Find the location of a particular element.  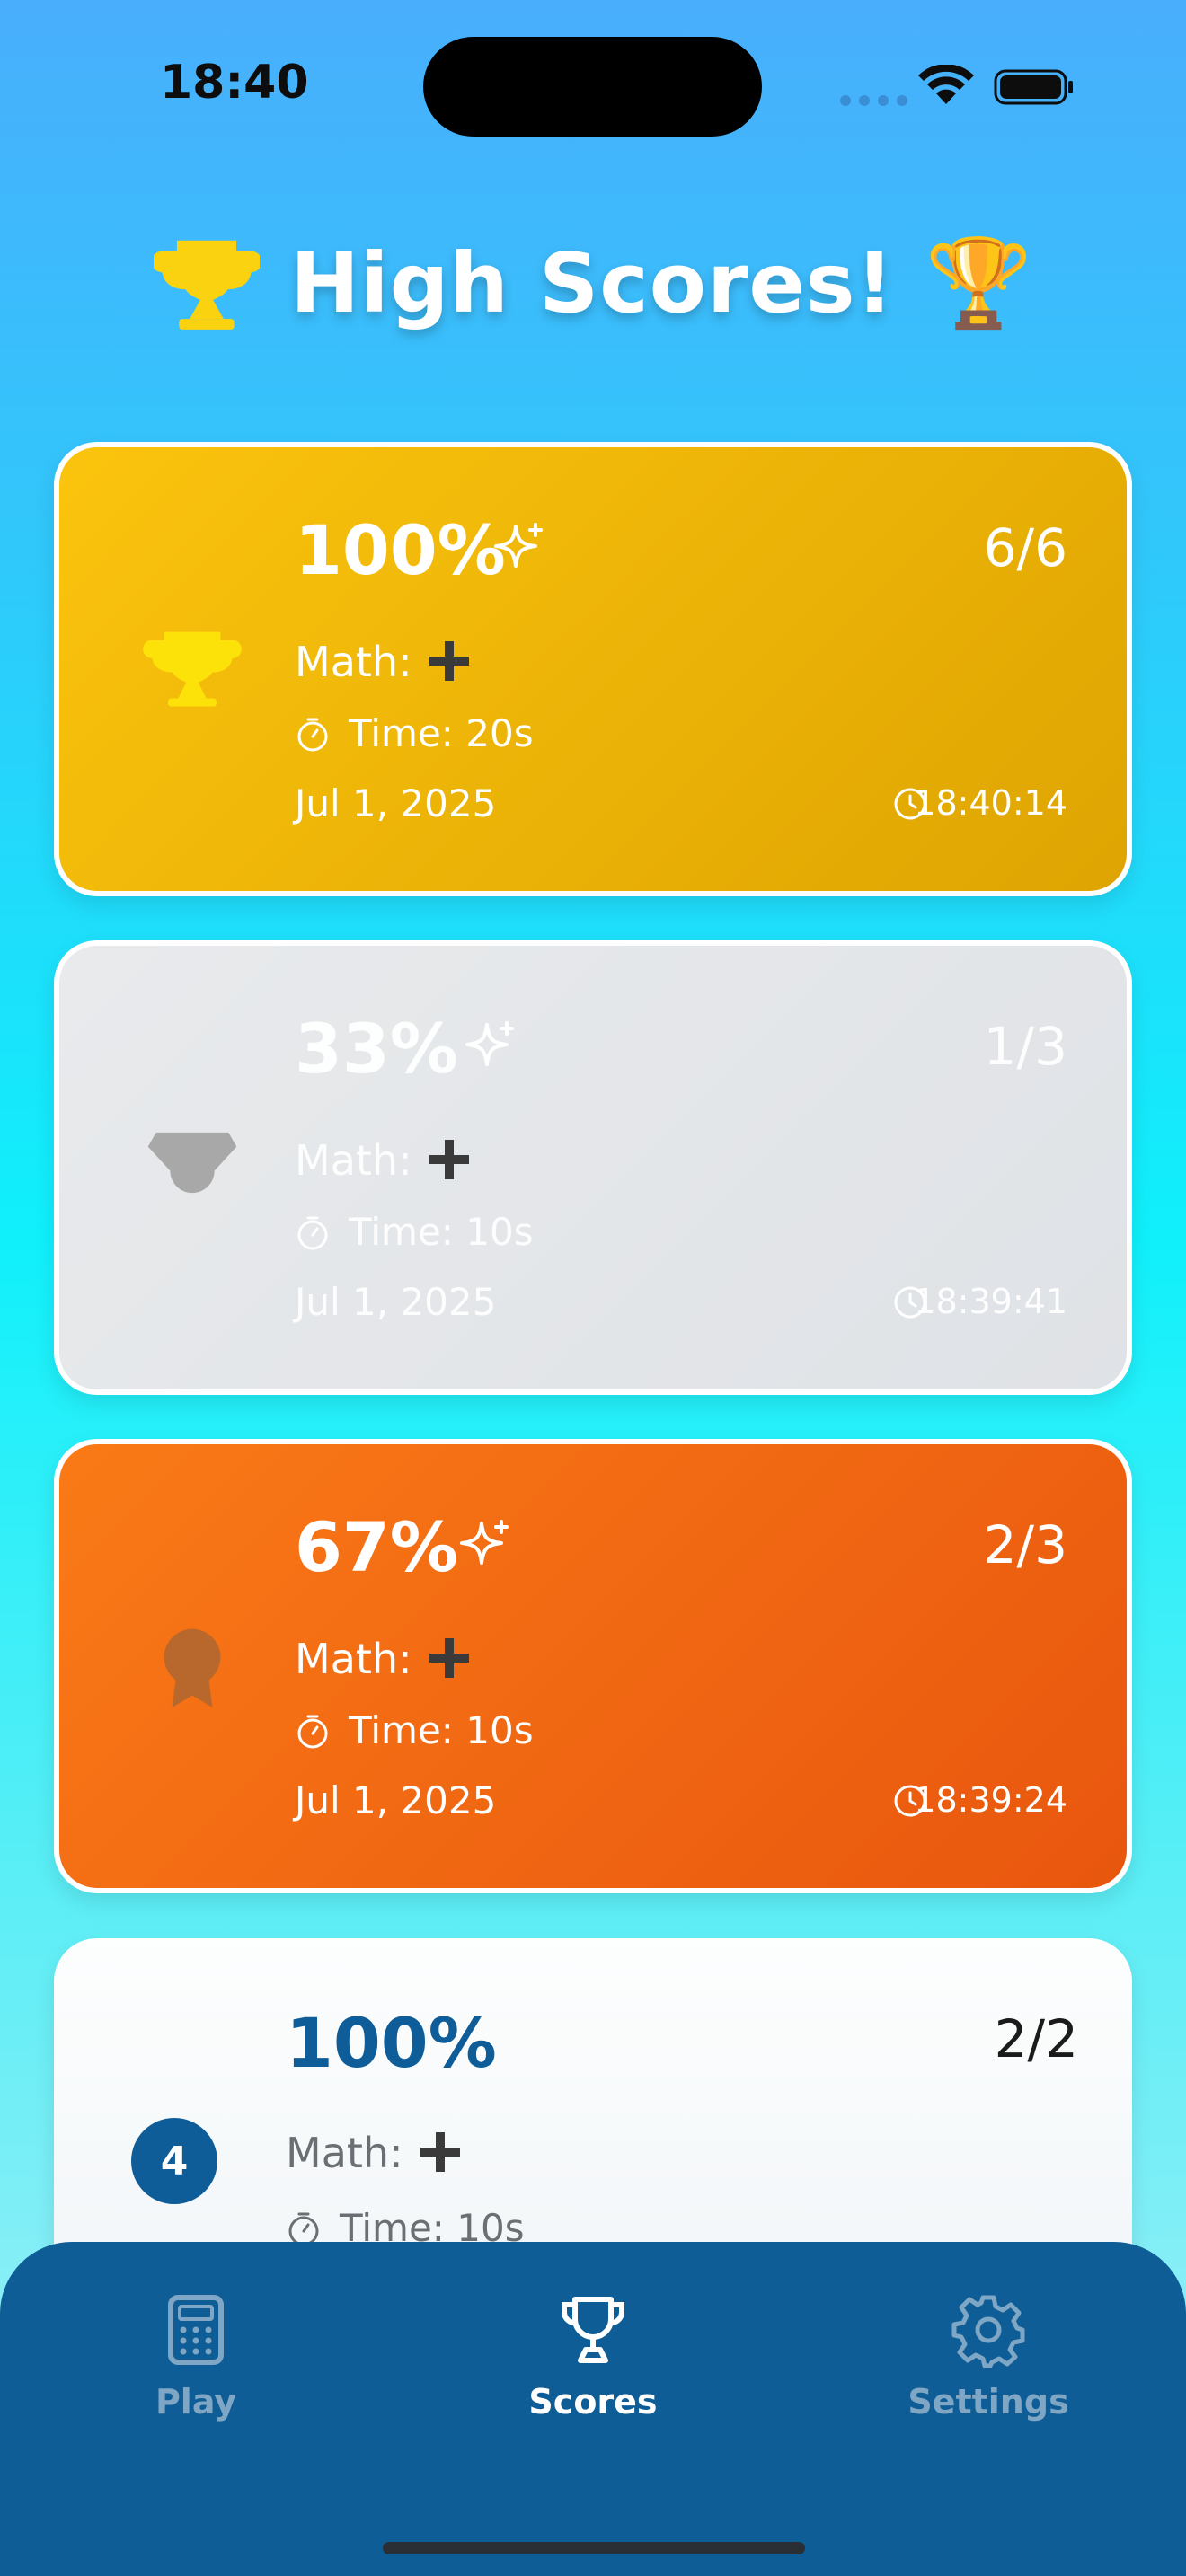

calculator-icon is located at coordinates (196, 2330).